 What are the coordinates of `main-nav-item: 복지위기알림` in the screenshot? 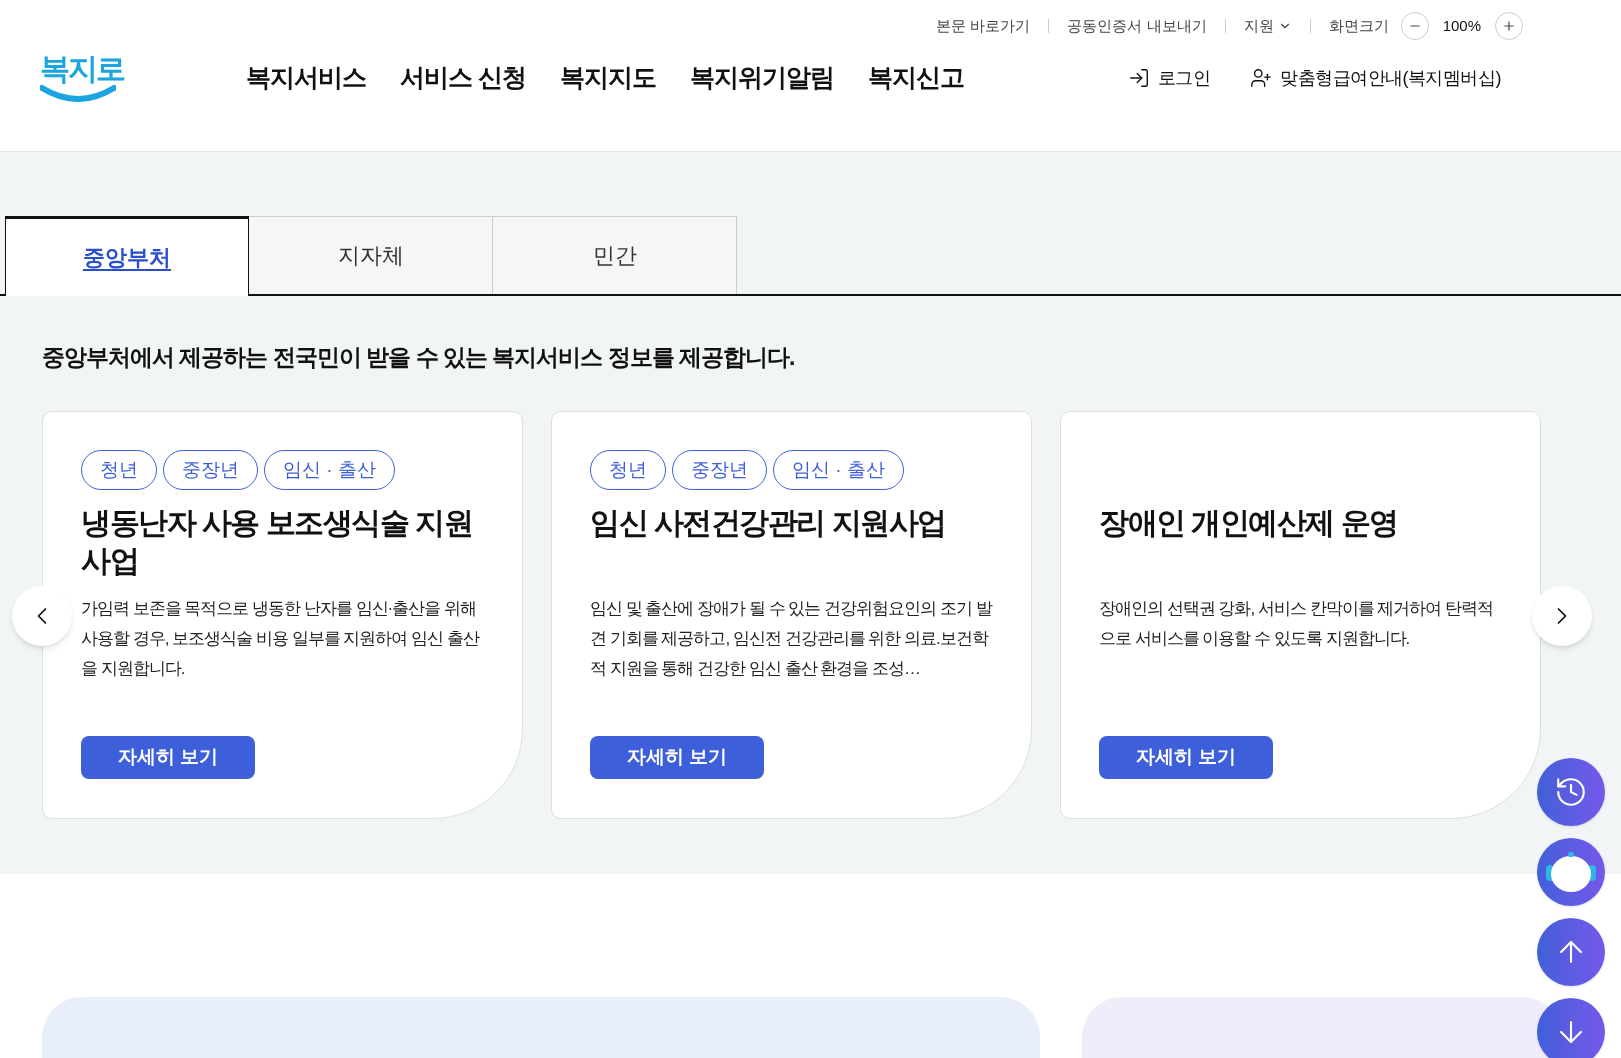 It's located at (761, 78).